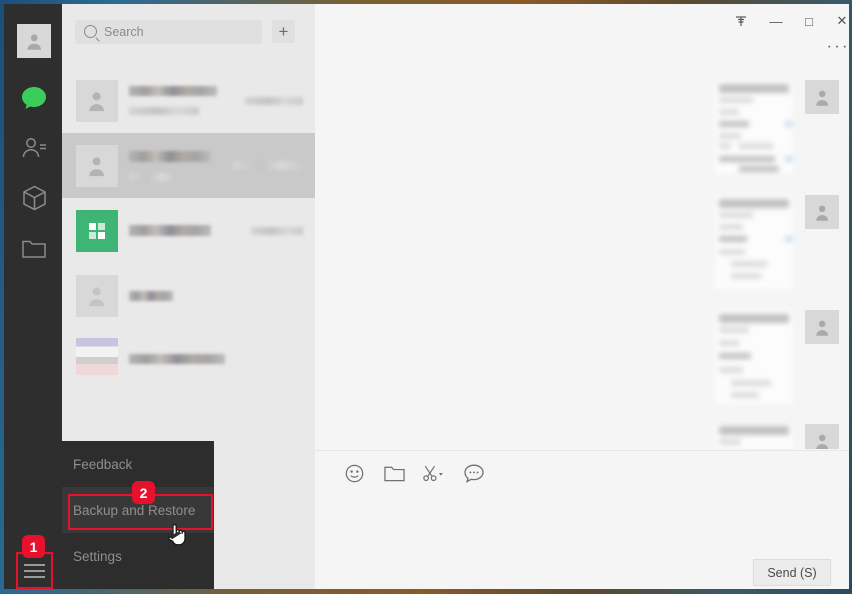 This screenshot has height=594, width=852. I want to click on main-menu-popup: Feedback Backup and Restore Settings 2, so click(138, 515).